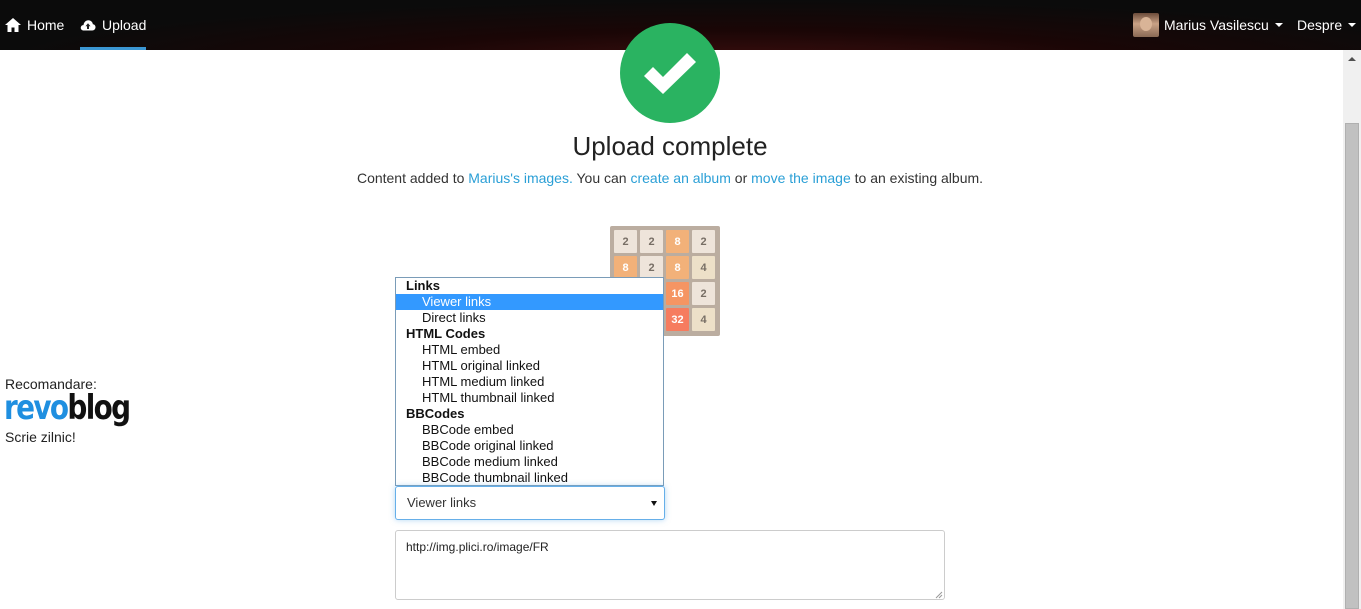  Describe the element at coordinates (677, 293) in the screenshot. I see `game-tile: 16` at that location.